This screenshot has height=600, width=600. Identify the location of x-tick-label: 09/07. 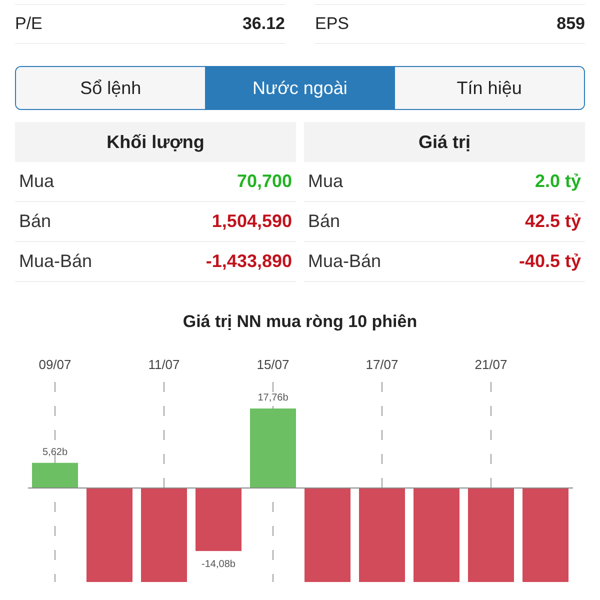
(55, 364).